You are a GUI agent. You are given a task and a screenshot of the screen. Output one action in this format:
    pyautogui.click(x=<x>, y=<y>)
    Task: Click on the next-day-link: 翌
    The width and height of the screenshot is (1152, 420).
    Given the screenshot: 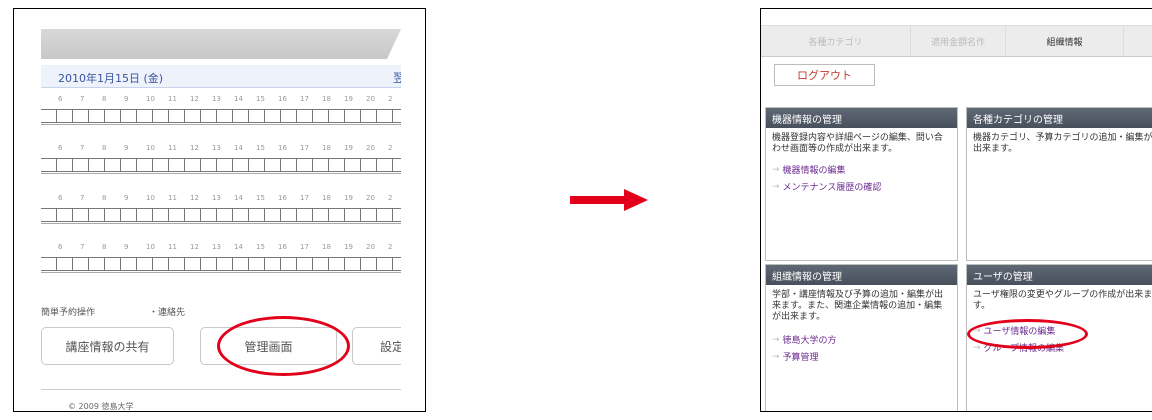 What is the action you would take?
    pyautogui.click(x=397, y=77)
    